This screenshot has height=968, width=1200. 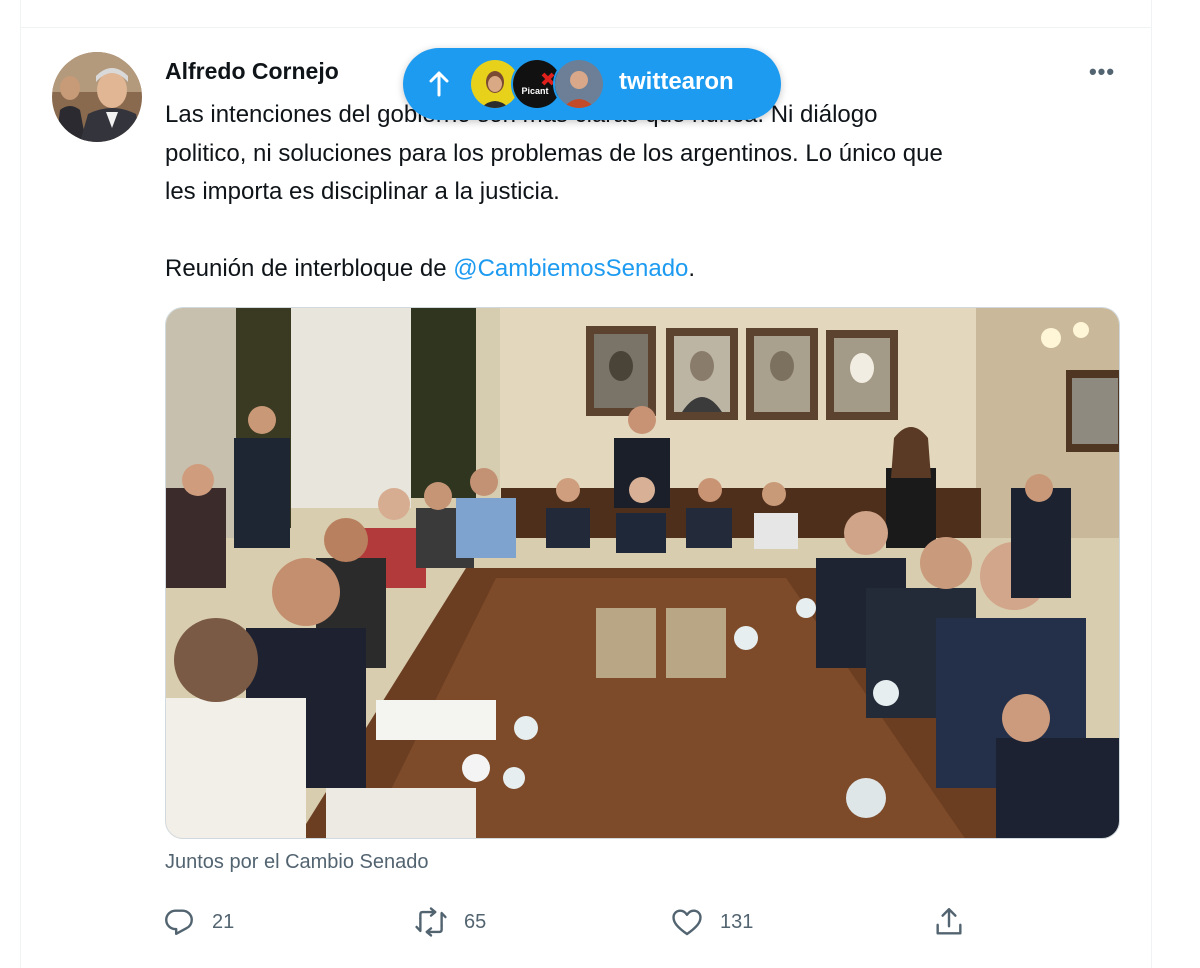 What do you see at coordinates (223, 921) in the screenshot?
I see `reply-count: 21` at bounding box center [223, 921].